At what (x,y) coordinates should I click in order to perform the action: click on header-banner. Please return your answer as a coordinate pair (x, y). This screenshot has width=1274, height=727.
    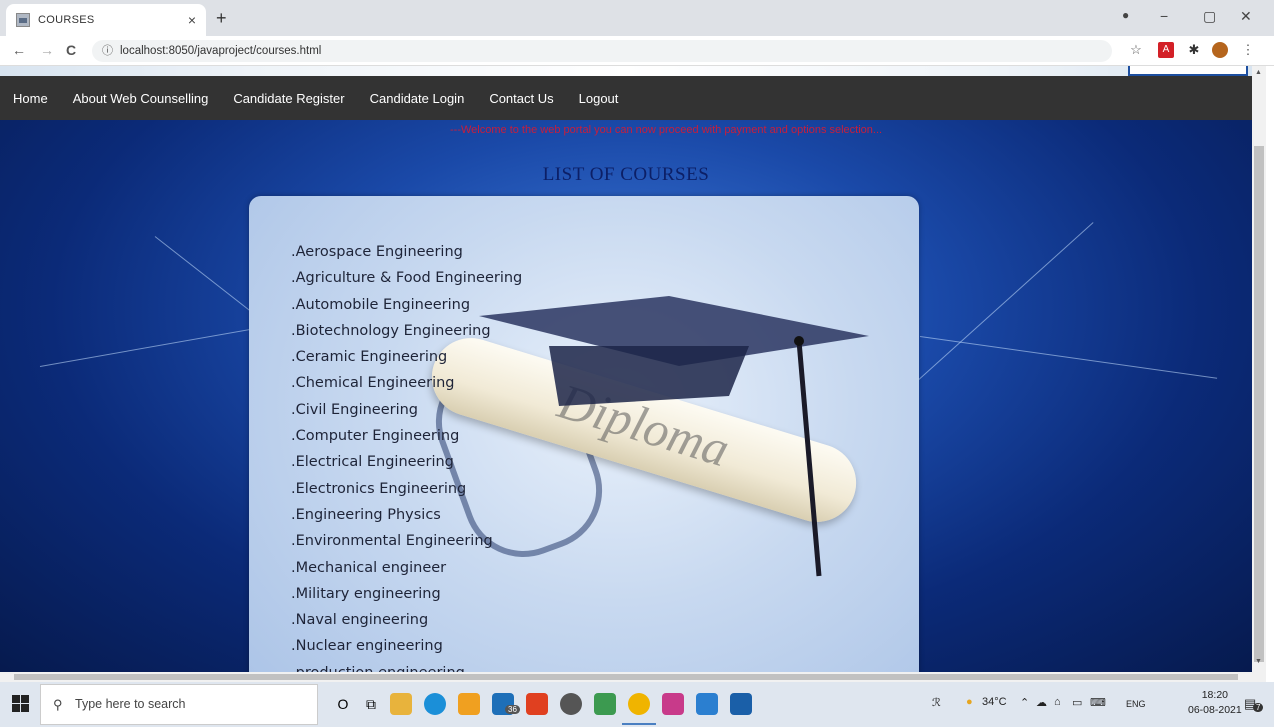
    Looking at the image, I should click on (626, 71).